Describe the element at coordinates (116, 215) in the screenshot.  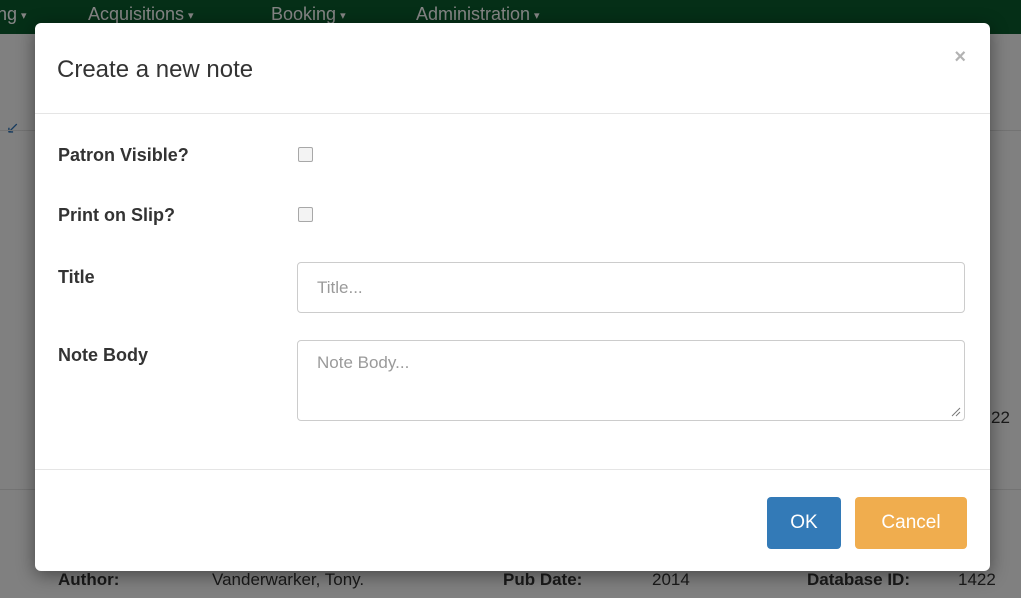
I see `print-on-slip-label: Print on Slip?` at that location.